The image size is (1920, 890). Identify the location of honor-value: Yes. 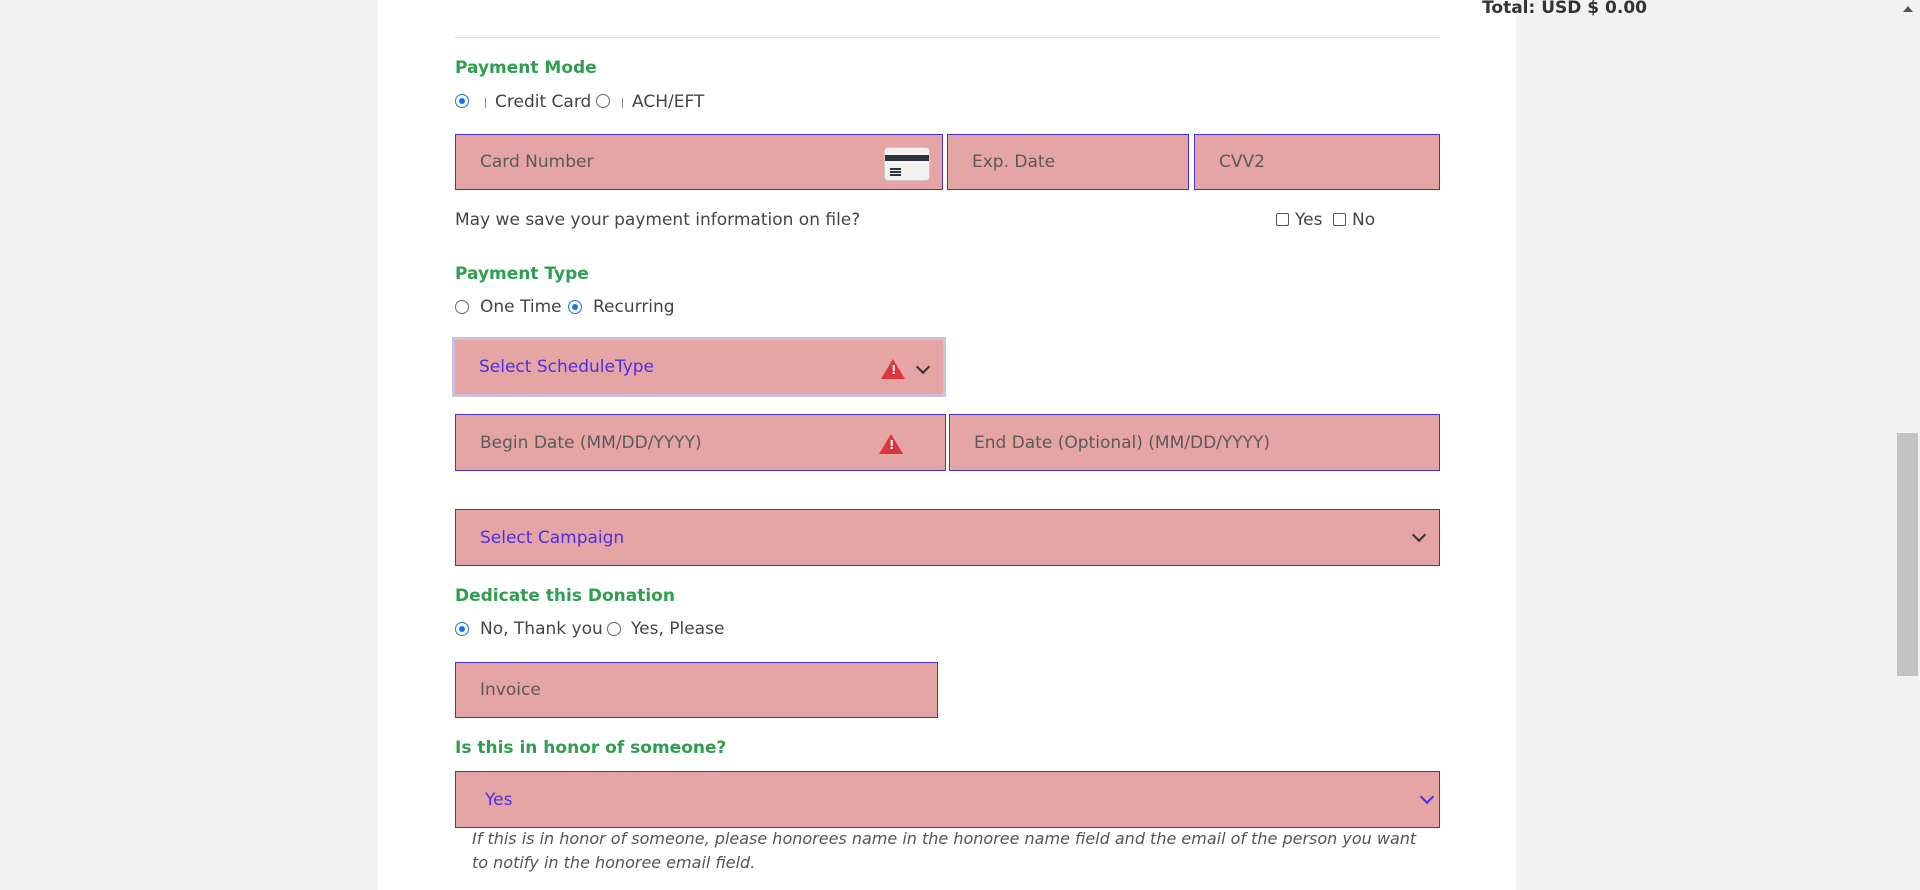
(499, 799).